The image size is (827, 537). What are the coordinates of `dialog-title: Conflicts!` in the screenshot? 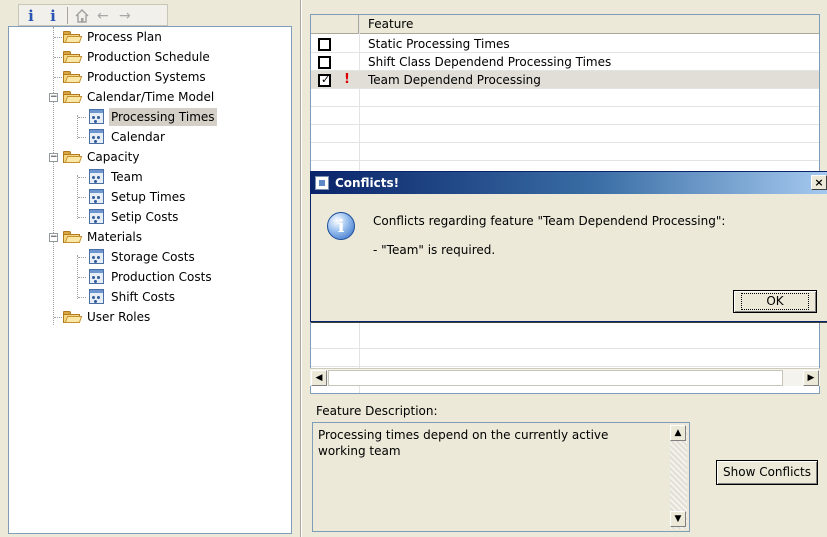 It's located at (367, 183).